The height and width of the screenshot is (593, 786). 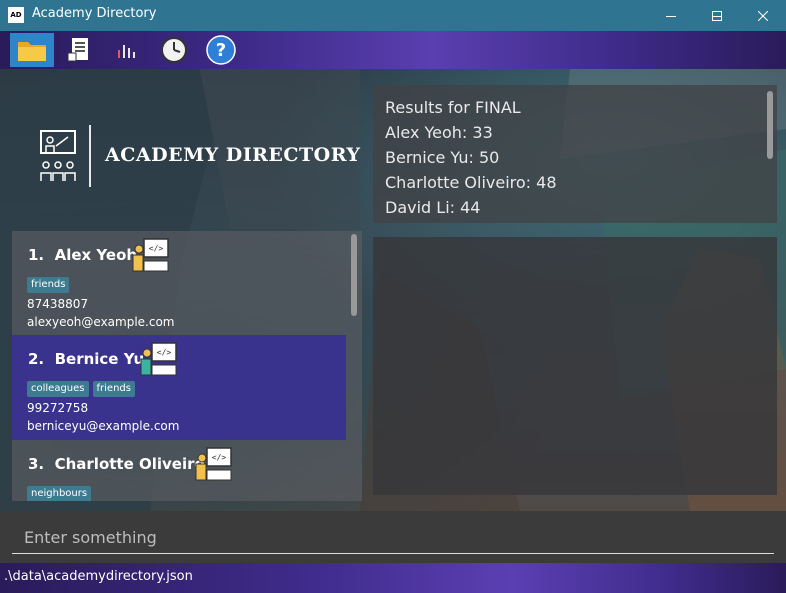 I want to click on maximize-button, so click(x=717, y=15).